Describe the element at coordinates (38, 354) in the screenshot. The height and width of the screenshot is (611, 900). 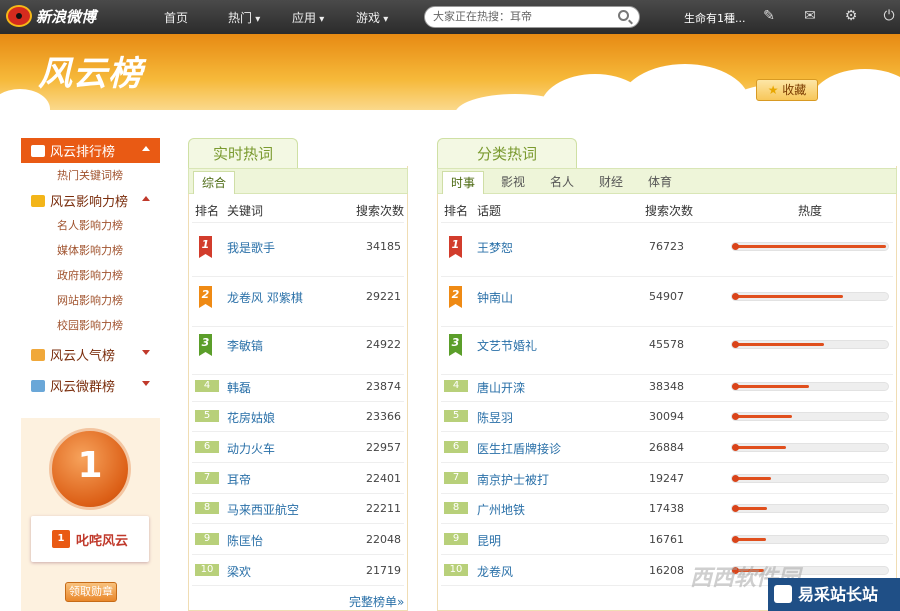
I see `people-icon` at that location.